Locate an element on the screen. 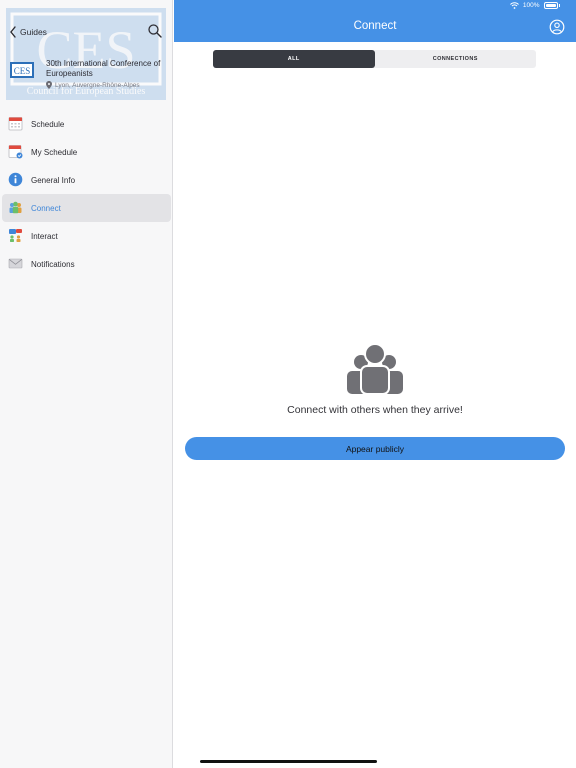 Image resolution: width=576 pixels, height=768 pixels. location-pin-icon is located at coordinates (49, 85).